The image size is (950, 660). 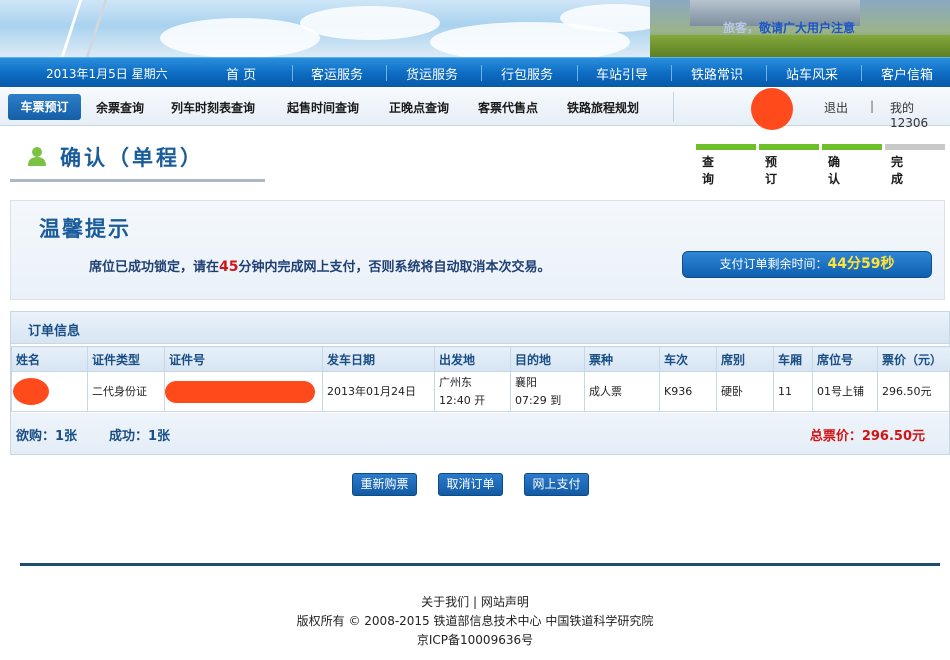 I want to click on banner-notice: 旅客，敬请广大用户注意, so click(x=788, y=28).